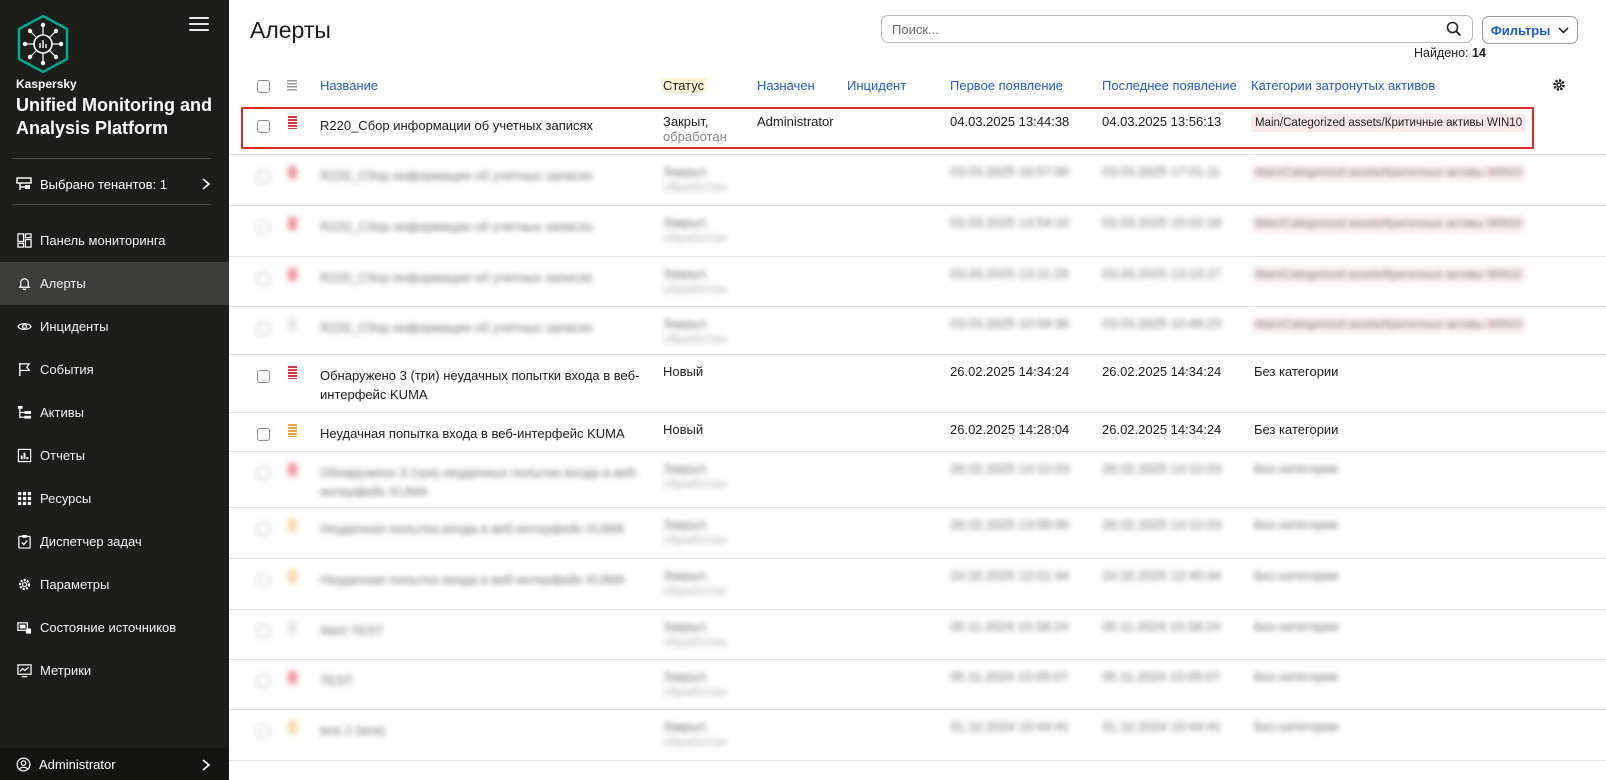 The height and width of the screenshot is (780, 1606). Describe the element at coordinates (114, 184) in the screenshot. I see `tenant-selector: Выбрано тенантов: 1` at that location.